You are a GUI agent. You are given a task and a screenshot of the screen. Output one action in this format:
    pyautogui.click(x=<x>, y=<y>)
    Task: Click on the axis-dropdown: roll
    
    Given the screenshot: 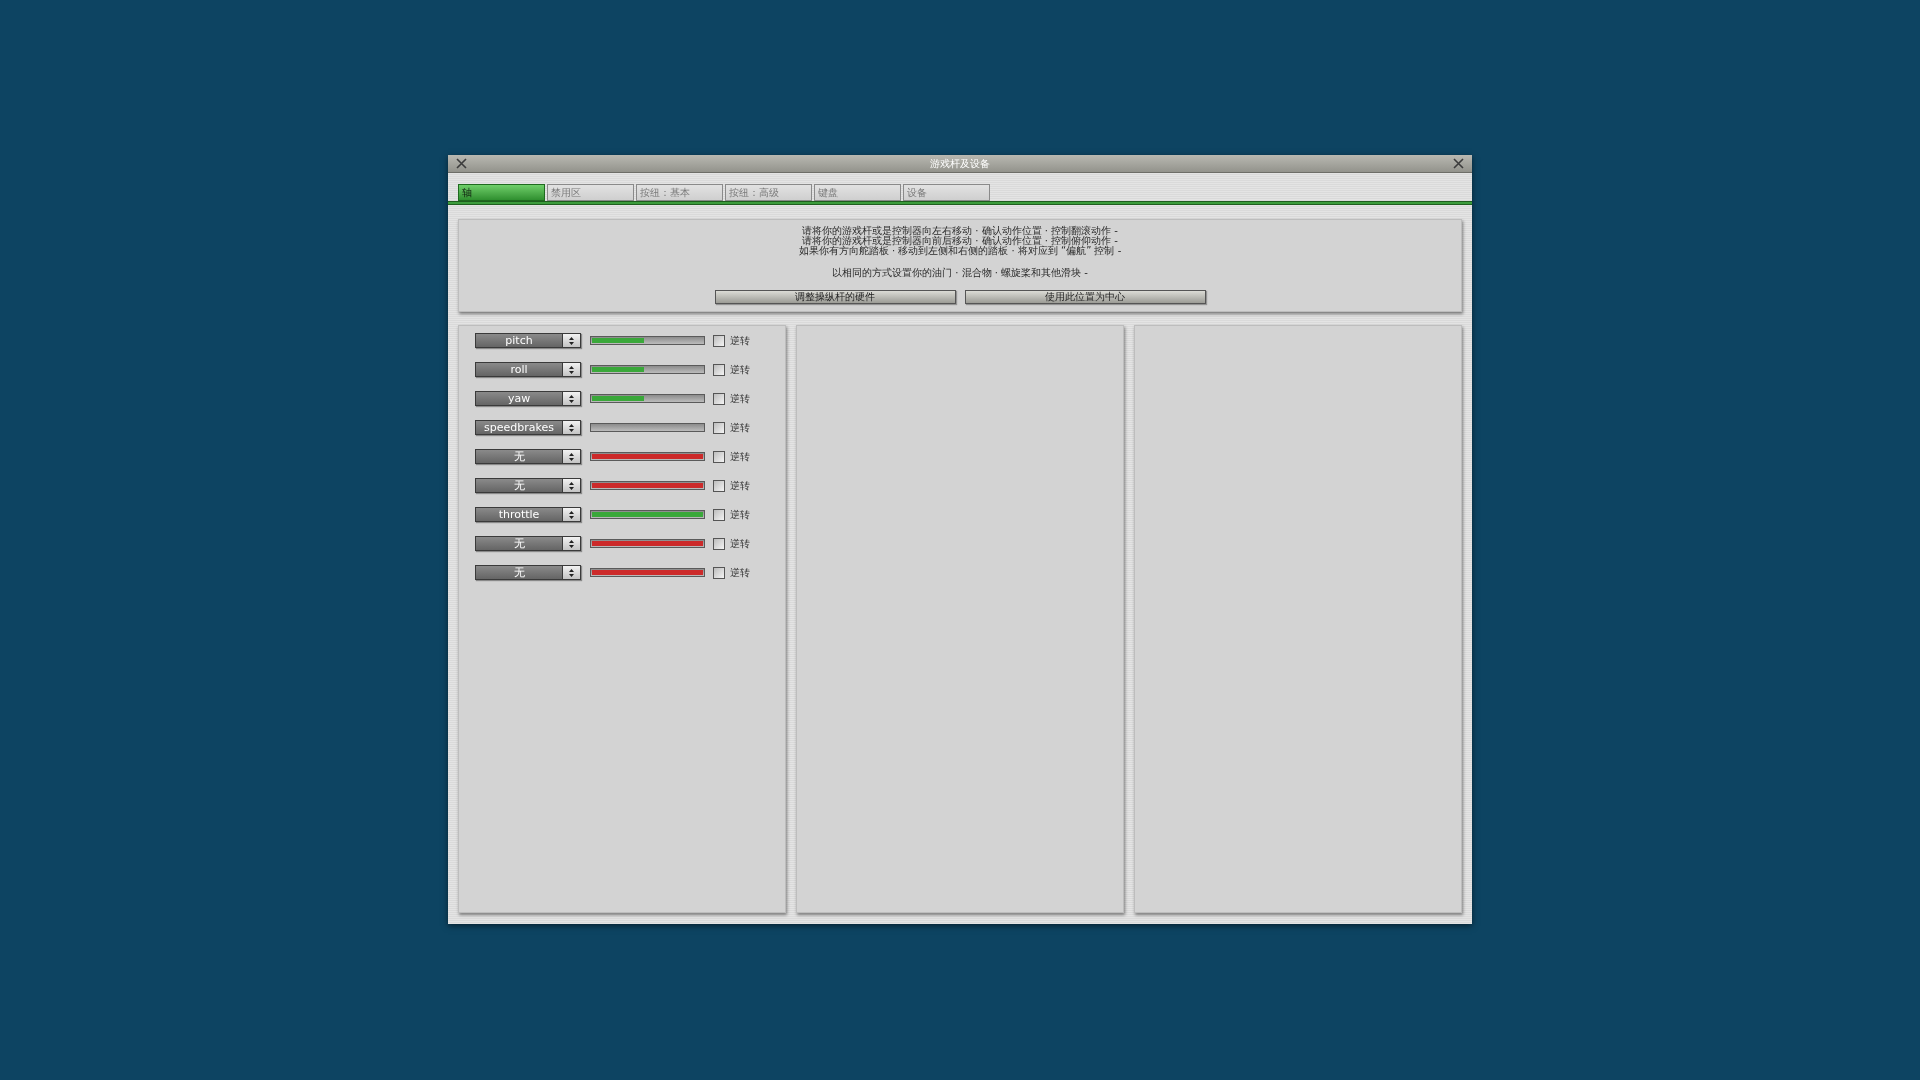 What is the action you would take?
    pyautogui.click(x=528, y=369)
    